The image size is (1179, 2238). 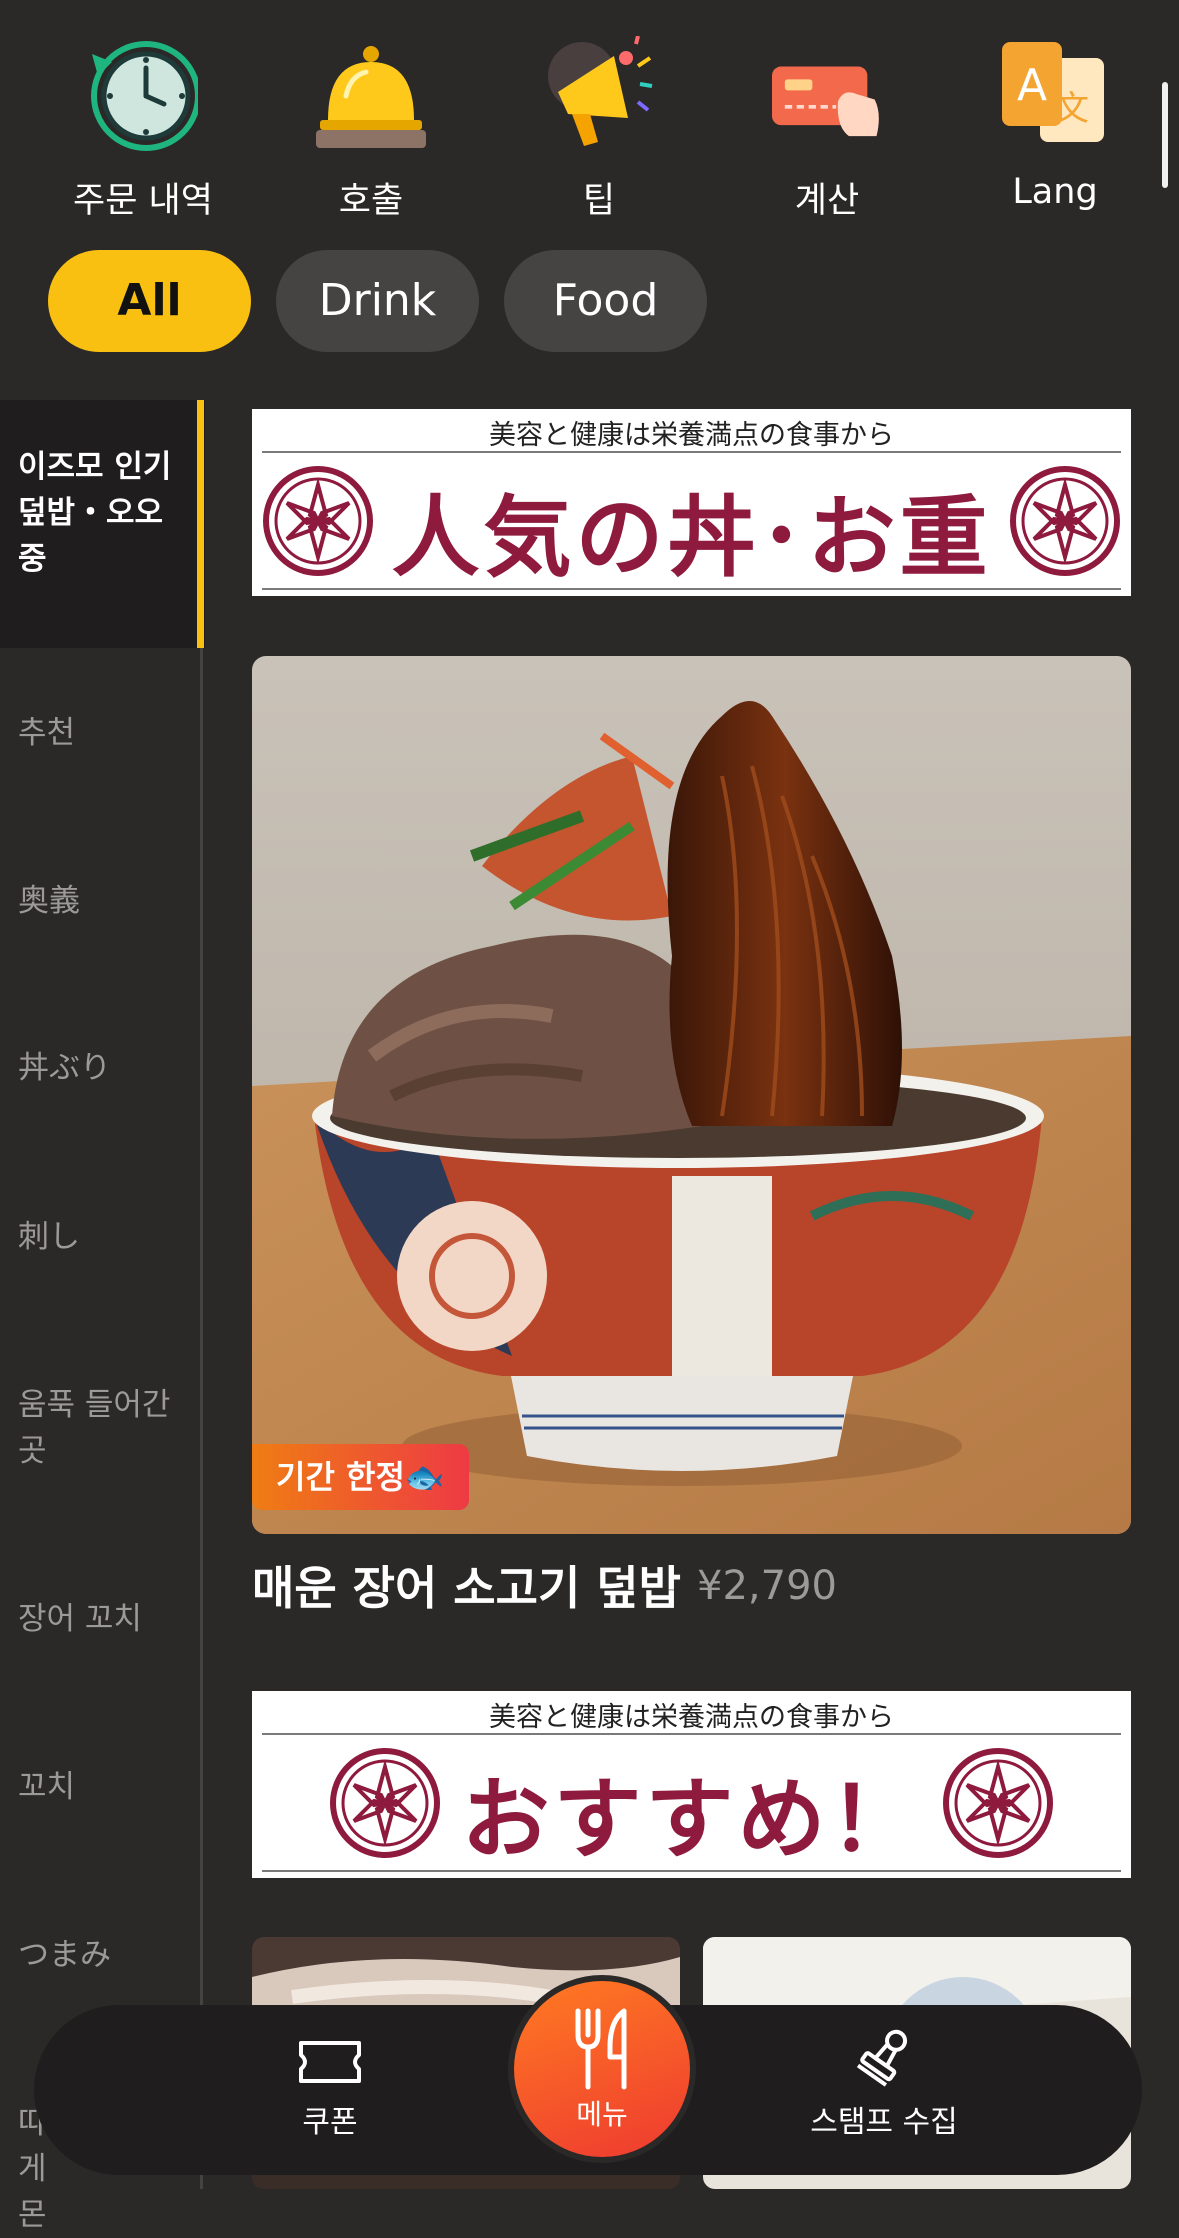 I want to click on menu-button: 메뉴, so click(x=602, y=2069).